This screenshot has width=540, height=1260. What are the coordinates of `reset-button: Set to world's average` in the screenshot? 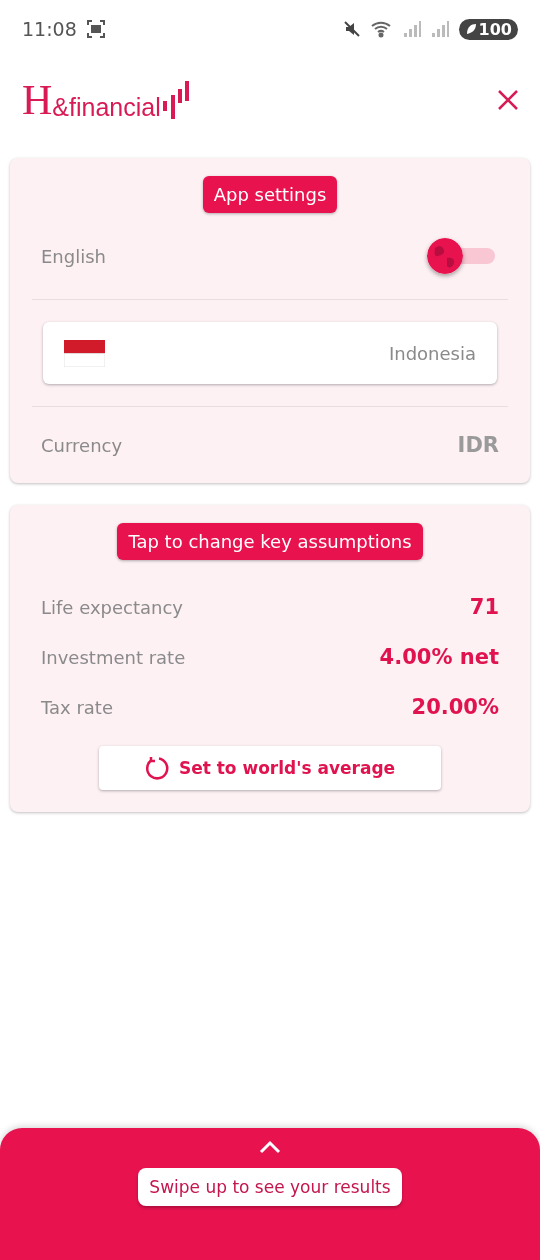 It's located at (270, 768).